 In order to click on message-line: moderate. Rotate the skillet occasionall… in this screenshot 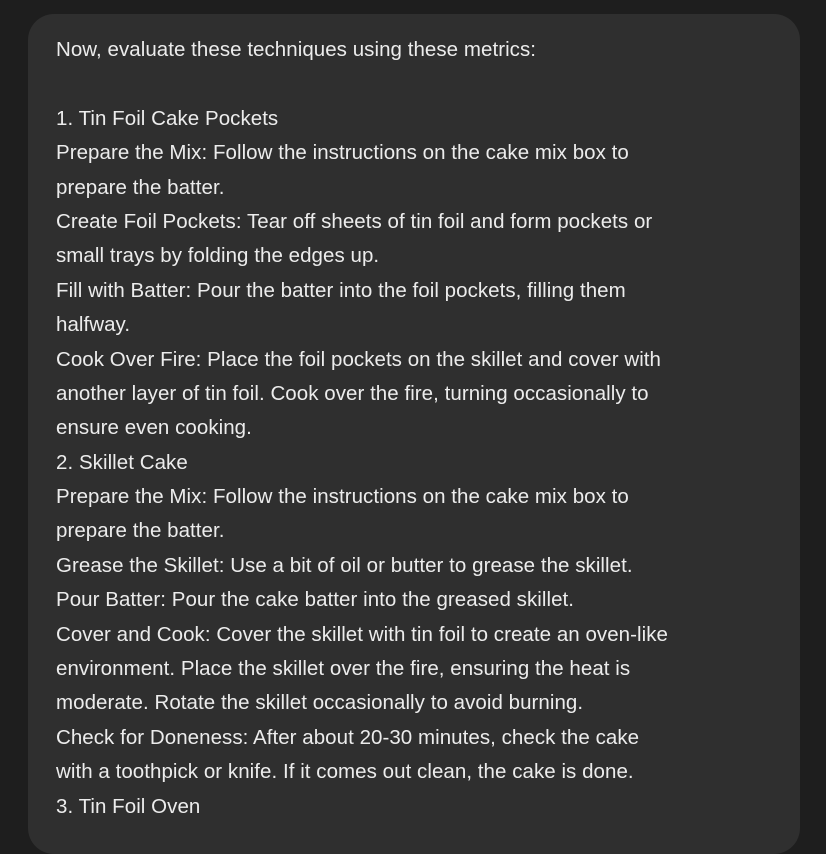, I will do `click(320, 703)`.